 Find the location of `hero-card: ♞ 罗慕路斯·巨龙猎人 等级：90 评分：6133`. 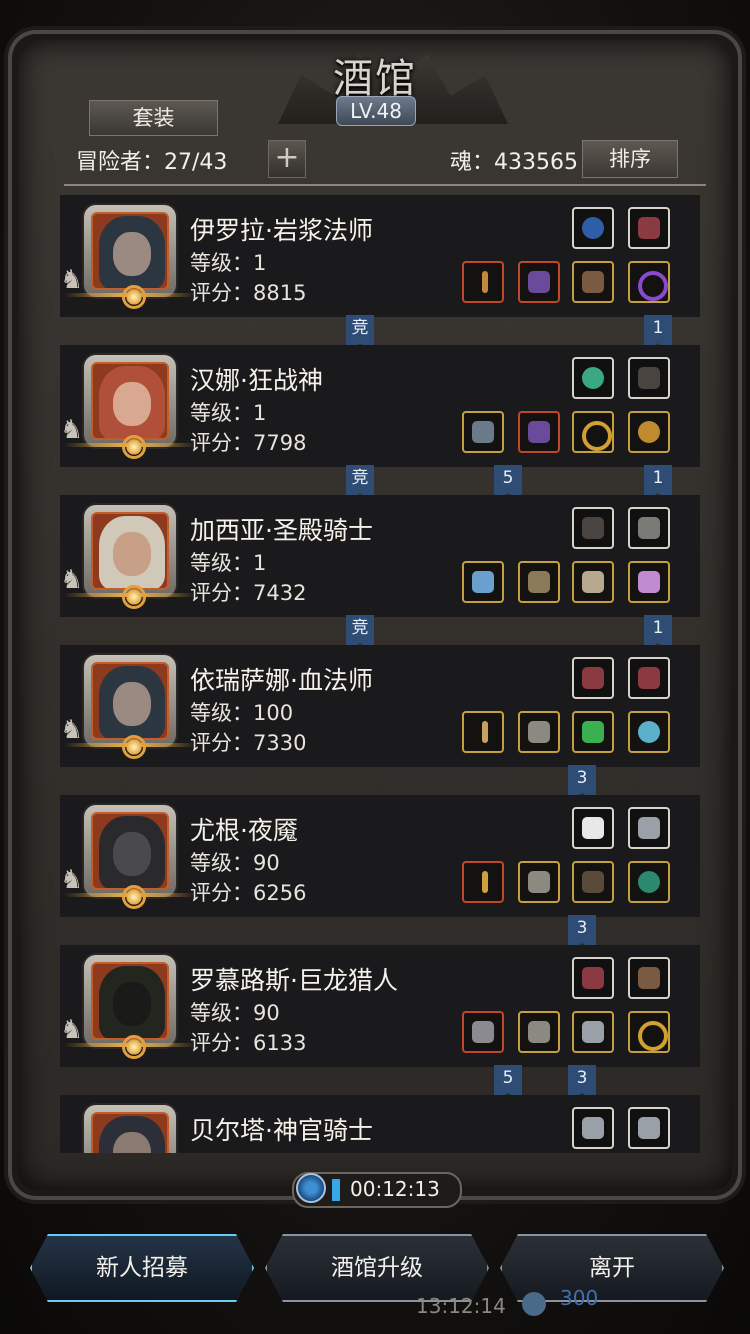

hero-card: ♞ 罗慕路斯·巨龙猎人 等级：90 评分：6133 is located at coordinates (380, 1006).